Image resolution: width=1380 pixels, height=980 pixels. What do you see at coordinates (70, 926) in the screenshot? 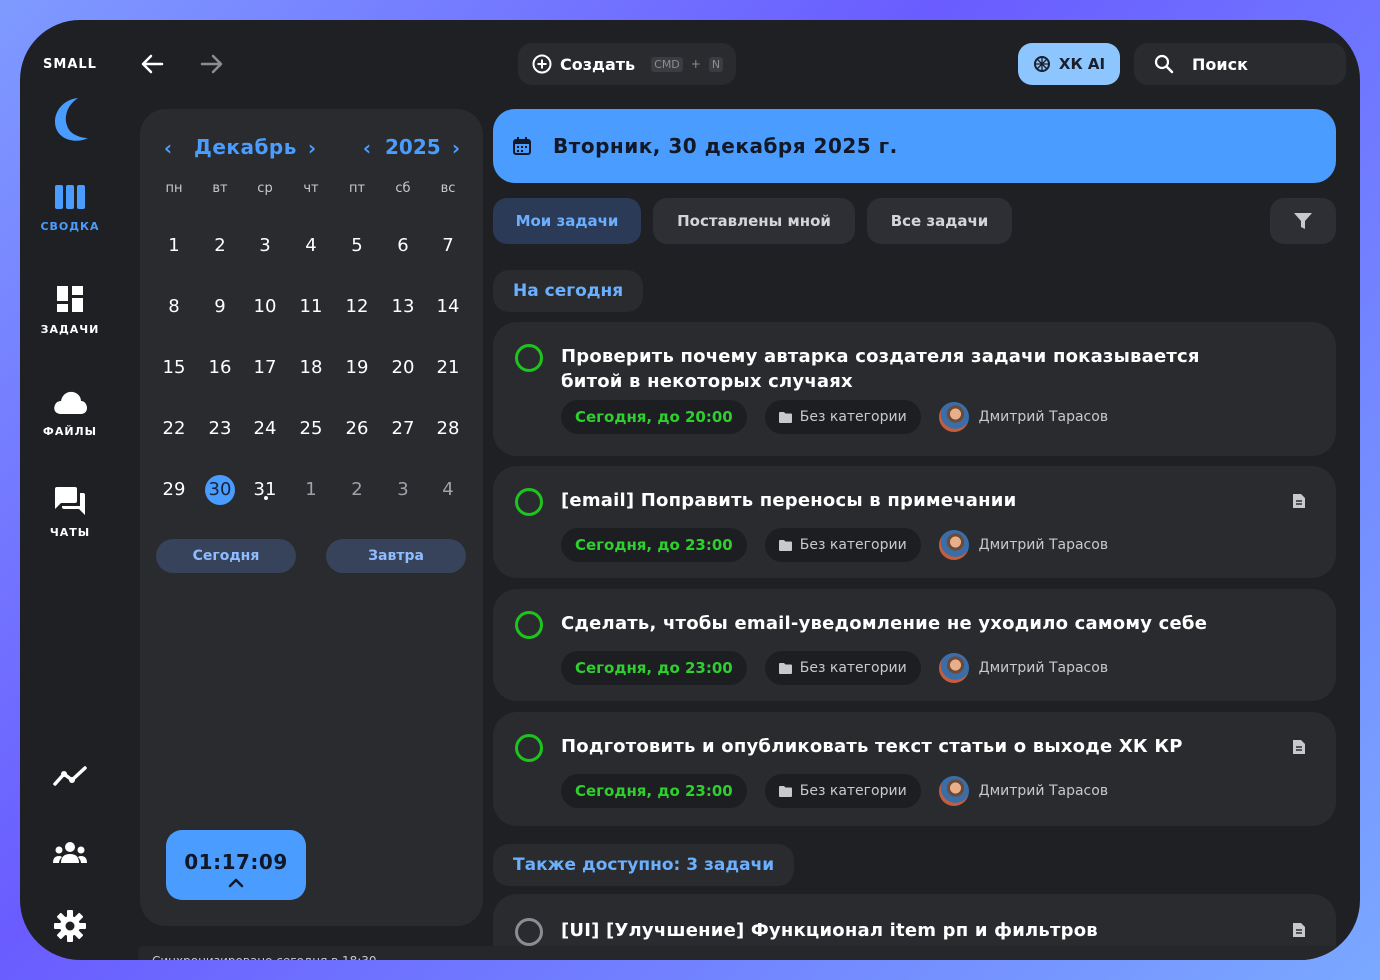
I see `settings-gear-icon` at bounding box center [70, 926].